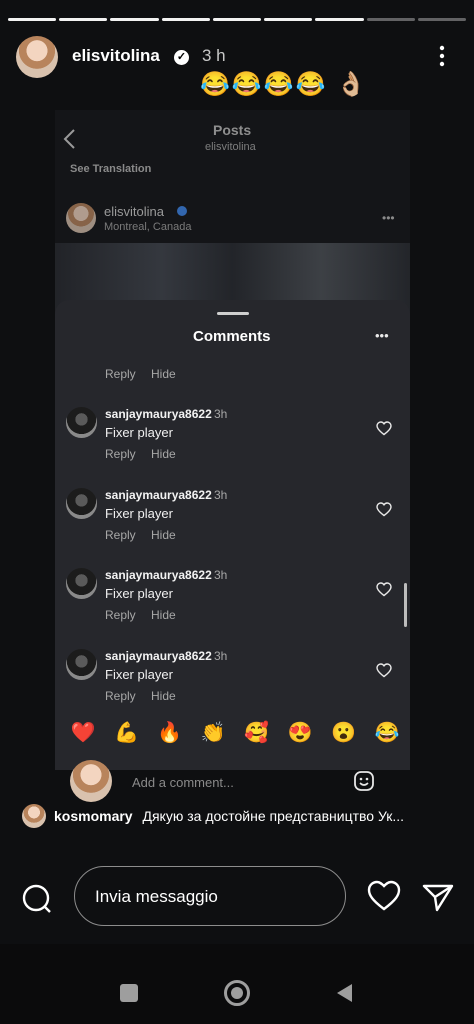 The height and width of the screenshot is (1024, 474). I want to click on reaction-emoji: 💪, so click(126, 733).